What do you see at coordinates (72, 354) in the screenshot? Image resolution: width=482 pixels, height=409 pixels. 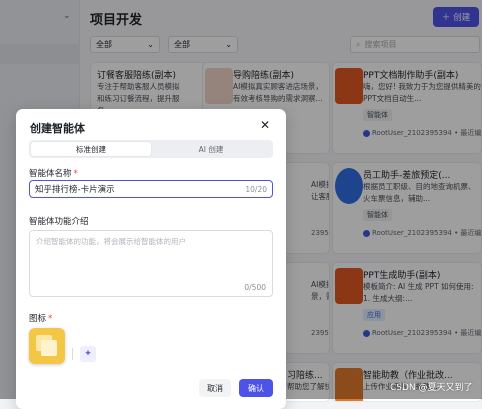 I see `divider` at bounding box center [72, 354].